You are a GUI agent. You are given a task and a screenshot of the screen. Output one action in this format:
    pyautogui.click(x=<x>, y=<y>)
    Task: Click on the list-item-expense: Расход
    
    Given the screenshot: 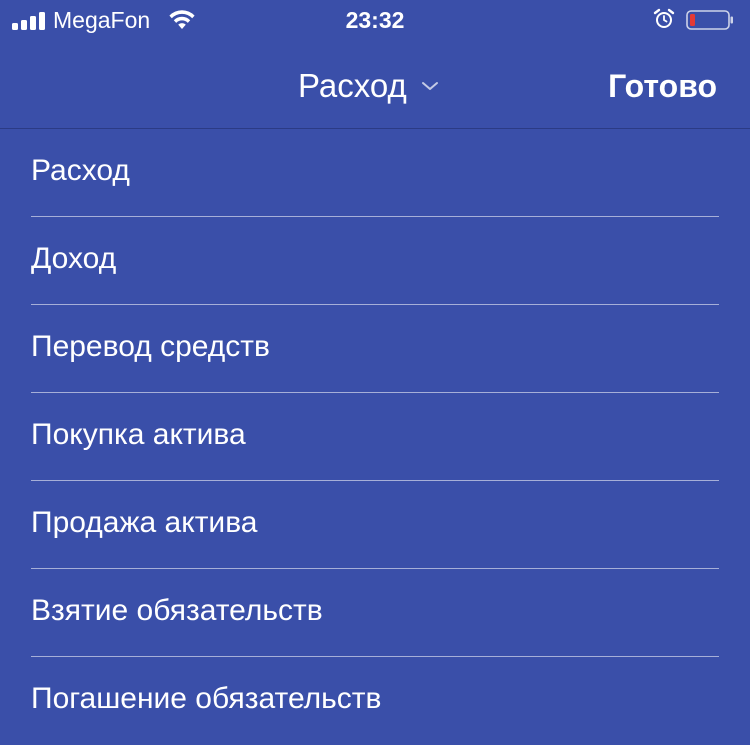 What is the action you would take?
    pyautogui.click(x=375, y=173)
    